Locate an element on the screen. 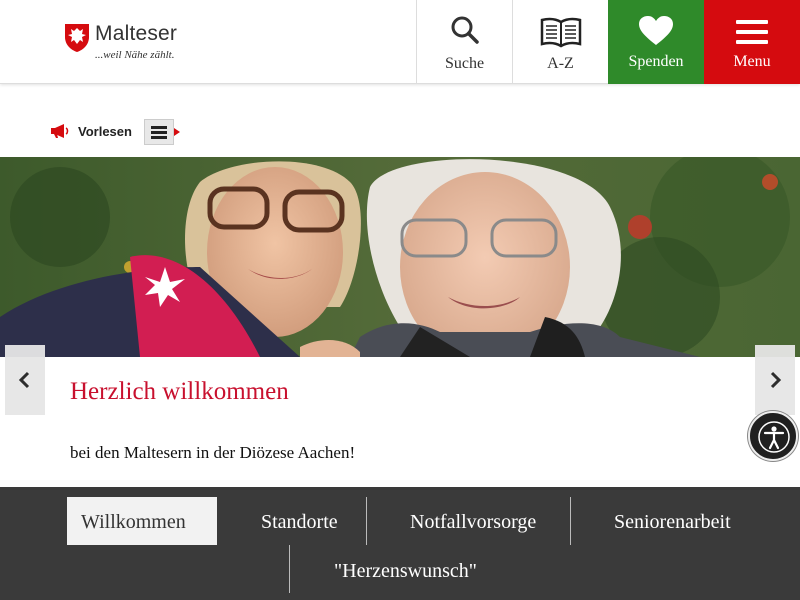  chevron-left-icon is located at coordinates (24, 380).